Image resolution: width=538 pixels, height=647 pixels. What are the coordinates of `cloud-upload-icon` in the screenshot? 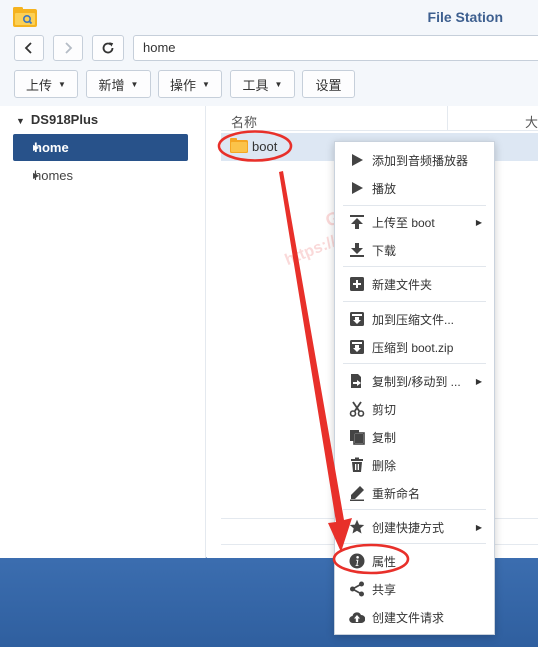 It's located at (357, 617).